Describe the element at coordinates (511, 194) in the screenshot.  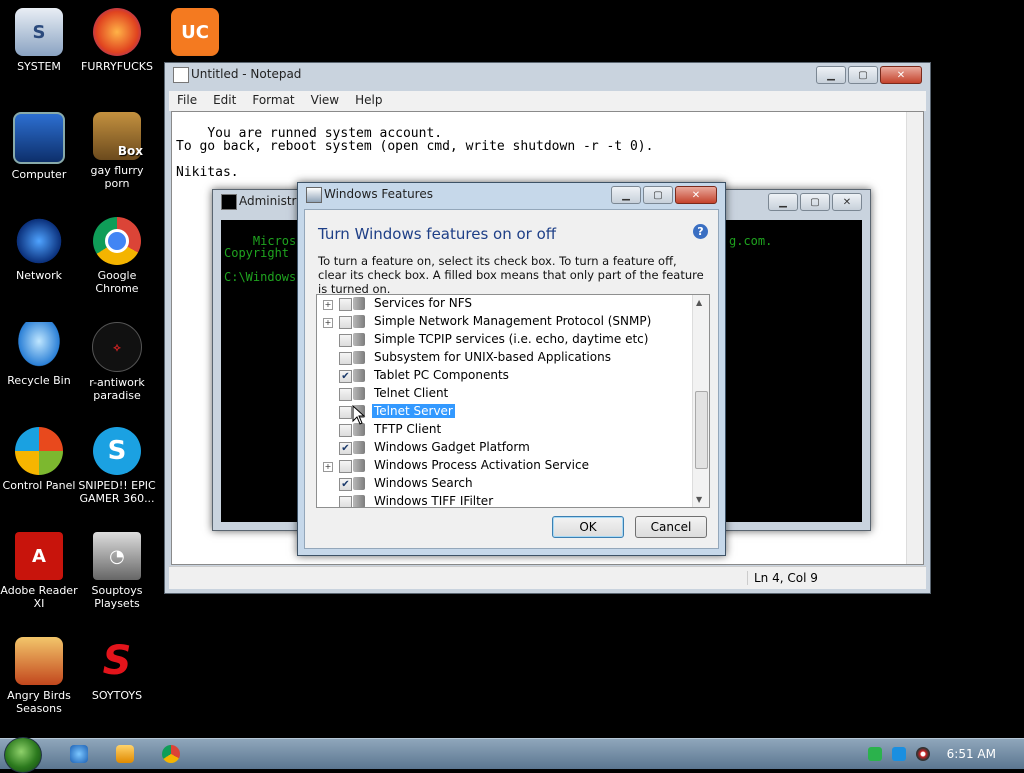
I see `features-titlebar: Windows Features ▁ ▢ ✕` at that location.